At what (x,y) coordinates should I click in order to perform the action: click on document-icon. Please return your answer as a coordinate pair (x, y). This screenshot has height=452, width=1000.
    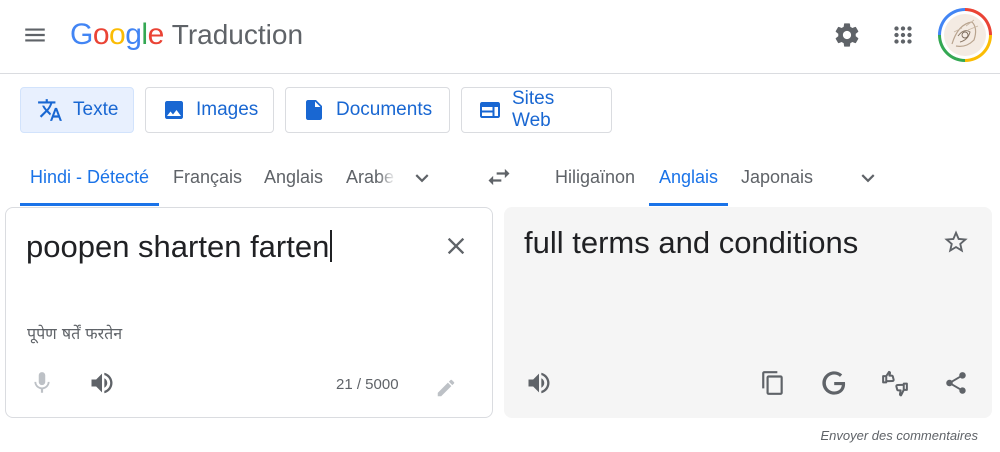
    Looking at the image, I should click on (314, 110).